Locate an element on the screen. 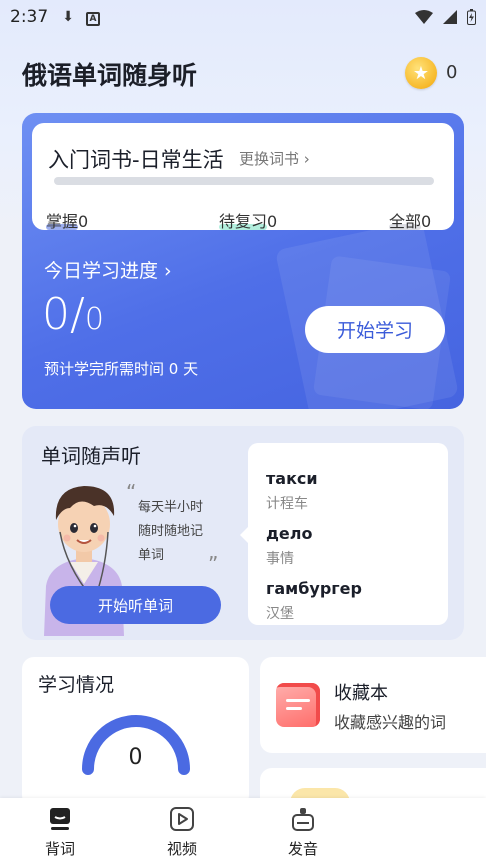 Image resolution: width=486 pixels, height=864 pixels. estimated-time: 预计学完所需时间 0 天 is located at coordinates (121, 368).